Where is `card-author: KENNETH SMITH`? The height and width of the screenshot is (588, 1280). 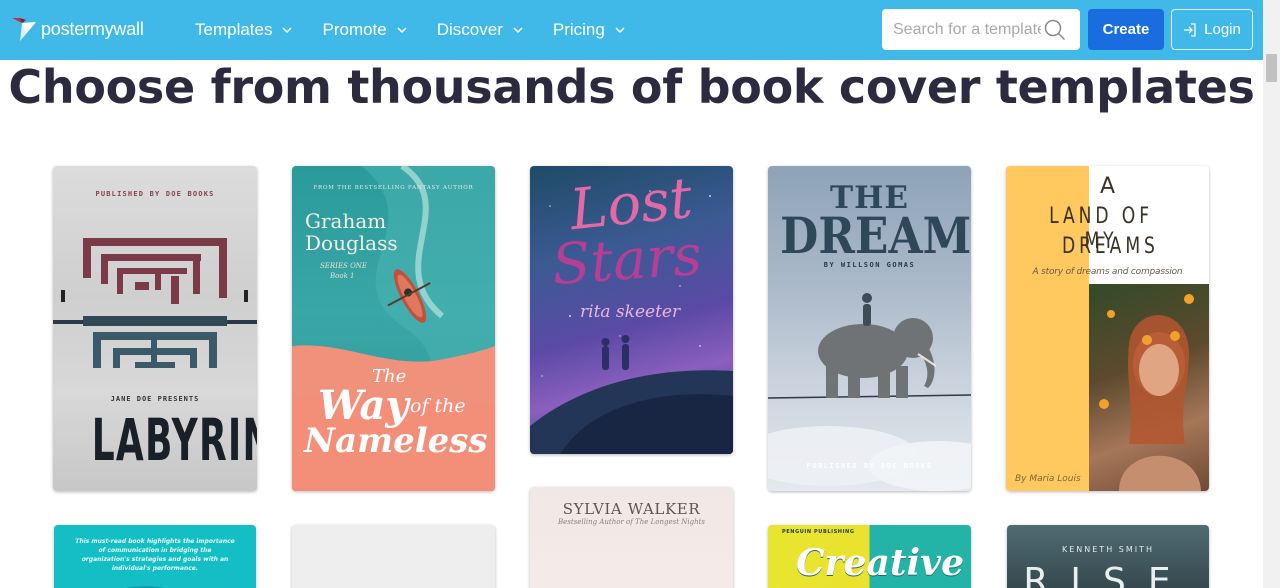 card-author: KENNETH SMITH is located at coordinates (1107, 549).